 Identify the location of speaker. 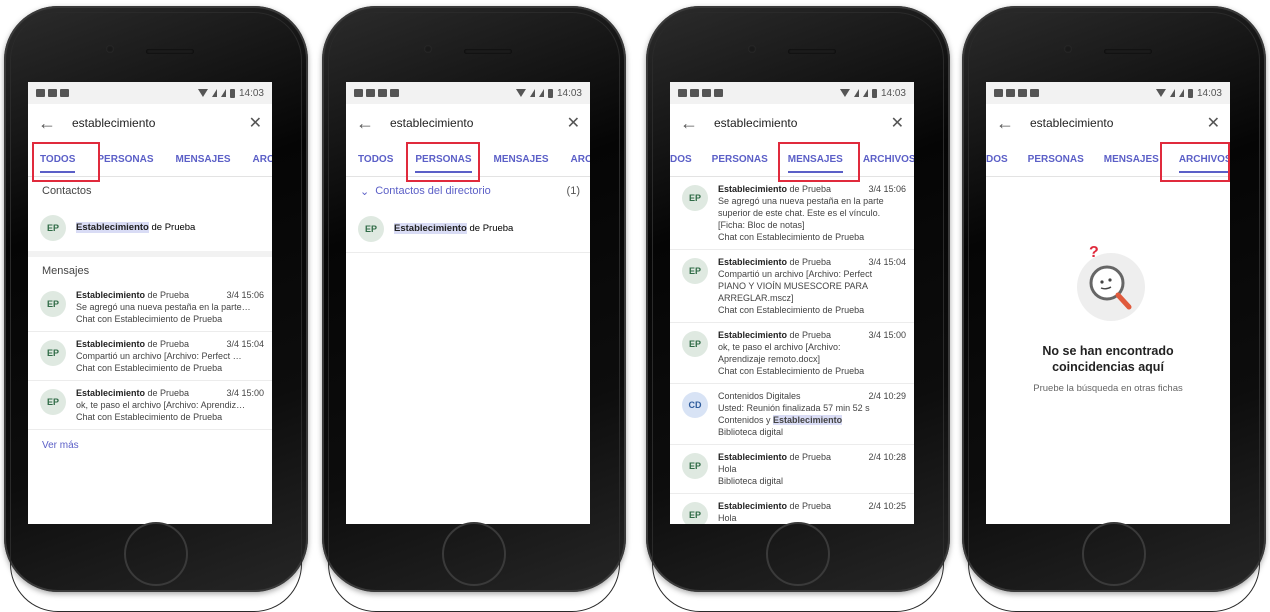
(488, 51).